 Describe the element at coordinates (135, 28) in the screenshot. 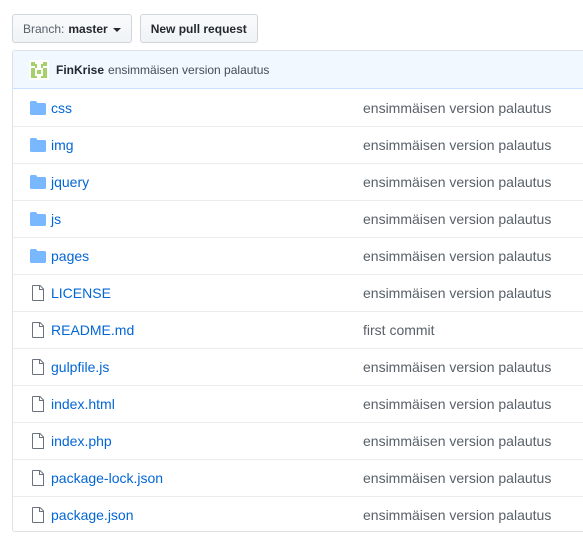

I see `repo-toolbar: Branch: master New pull request` at that location.